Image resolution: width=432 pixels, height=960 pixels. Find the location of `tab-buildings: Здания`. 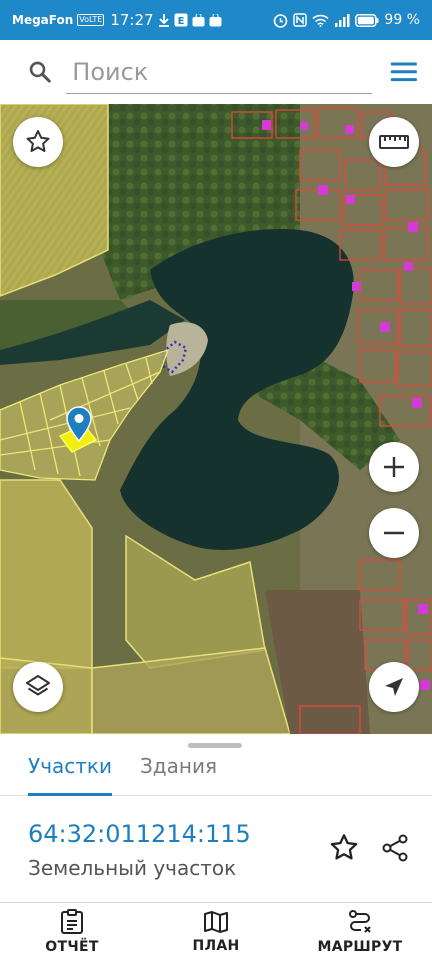

tab-buildings: Здания is located at coordinates (178, 771).